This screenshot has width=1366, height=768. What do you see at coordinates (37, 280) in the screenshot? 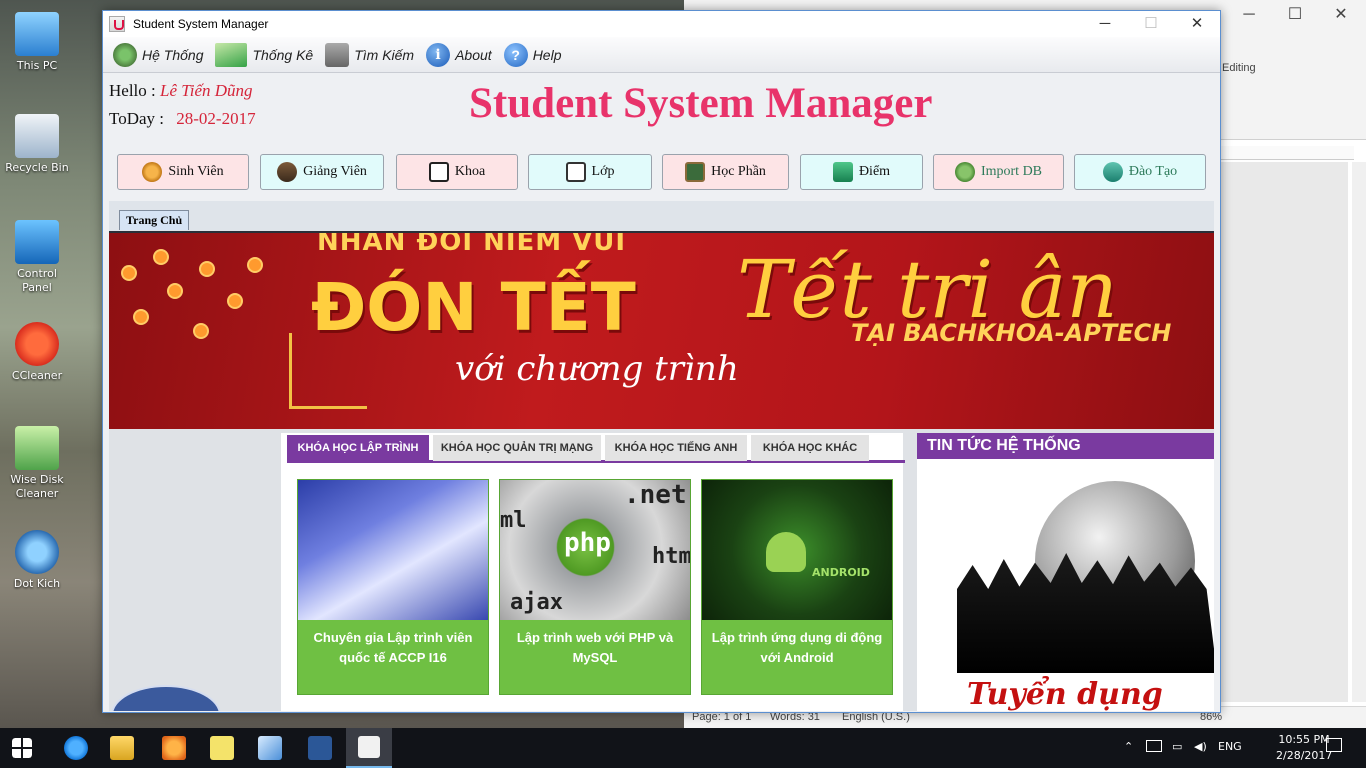
I see `desktop-icon-label: Control Panel` at bounding box center [37, 280].